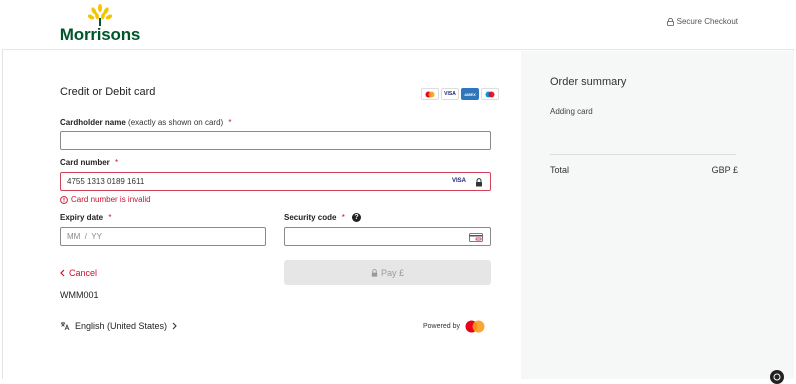 Image resolution: width=796 pixels, height=384 pixels. What do you see at coordinates (85, 162) in the screenshot?
I see `card-number-label-text: Card number` at bounding box center [85, 162].